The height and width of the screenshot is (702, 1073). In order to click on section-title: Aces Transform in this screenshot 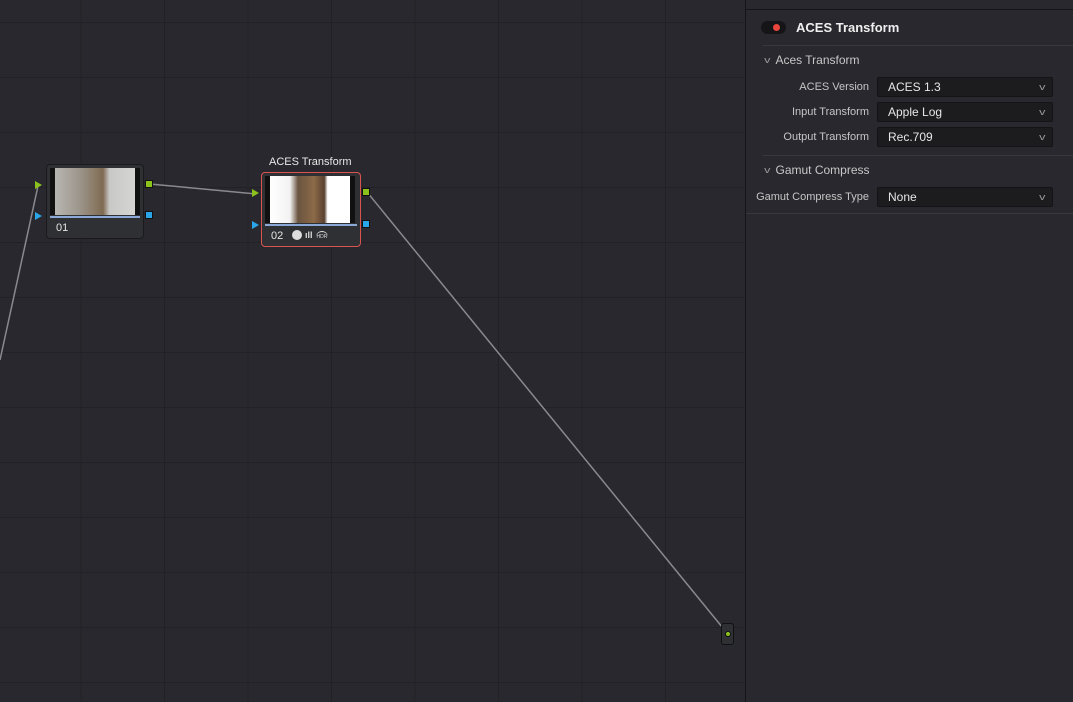, I will do `click(817, 60)`.